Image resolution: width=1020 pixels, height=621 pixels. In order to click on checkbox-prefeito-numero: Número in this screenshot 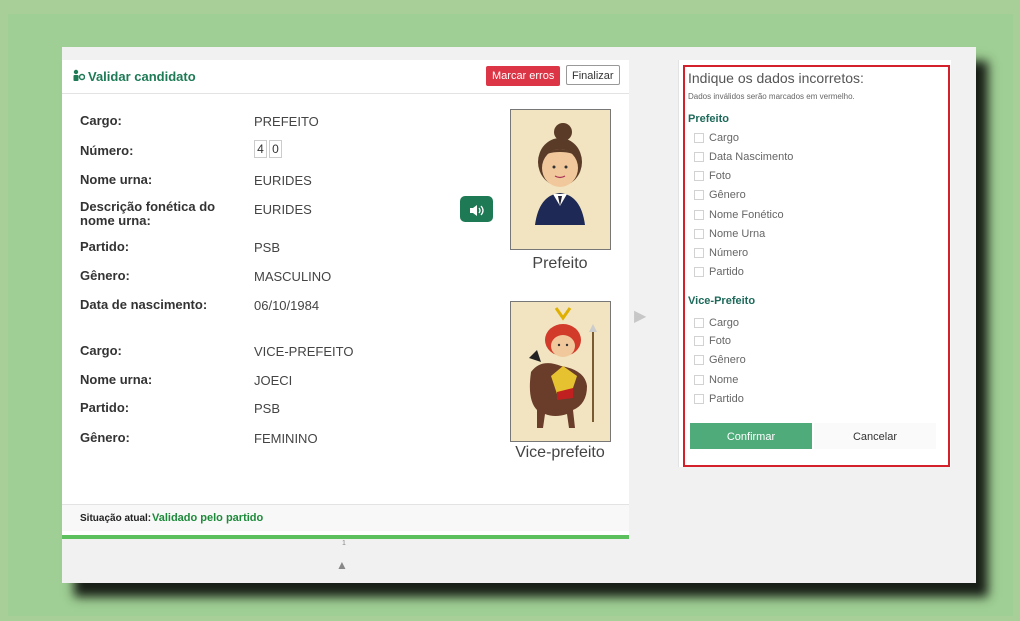, I will do `click(721, 253)`.